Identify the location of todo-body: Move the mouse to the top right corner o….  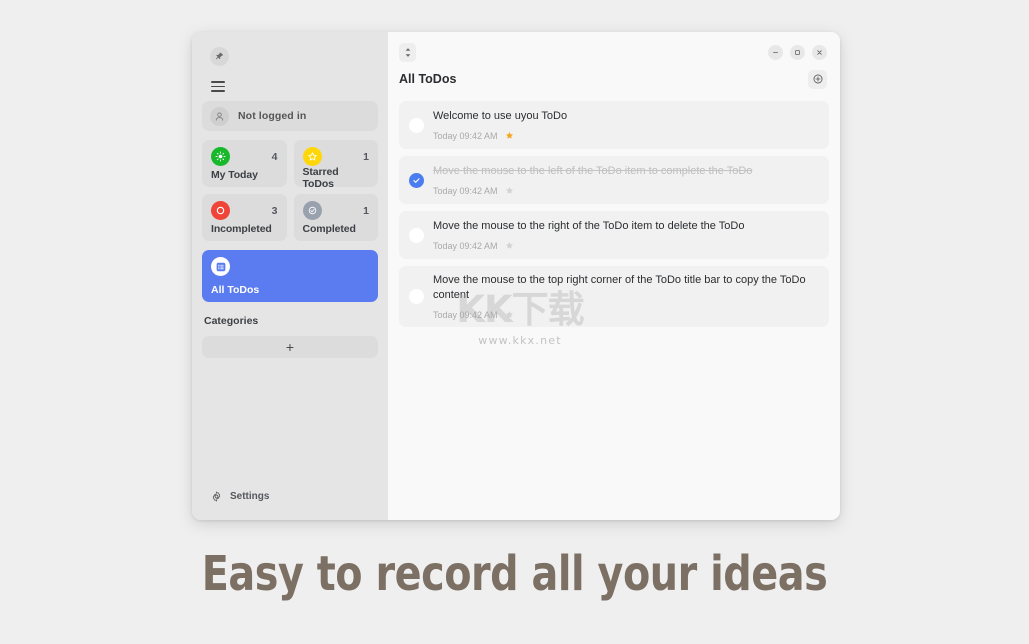
(624, 296).